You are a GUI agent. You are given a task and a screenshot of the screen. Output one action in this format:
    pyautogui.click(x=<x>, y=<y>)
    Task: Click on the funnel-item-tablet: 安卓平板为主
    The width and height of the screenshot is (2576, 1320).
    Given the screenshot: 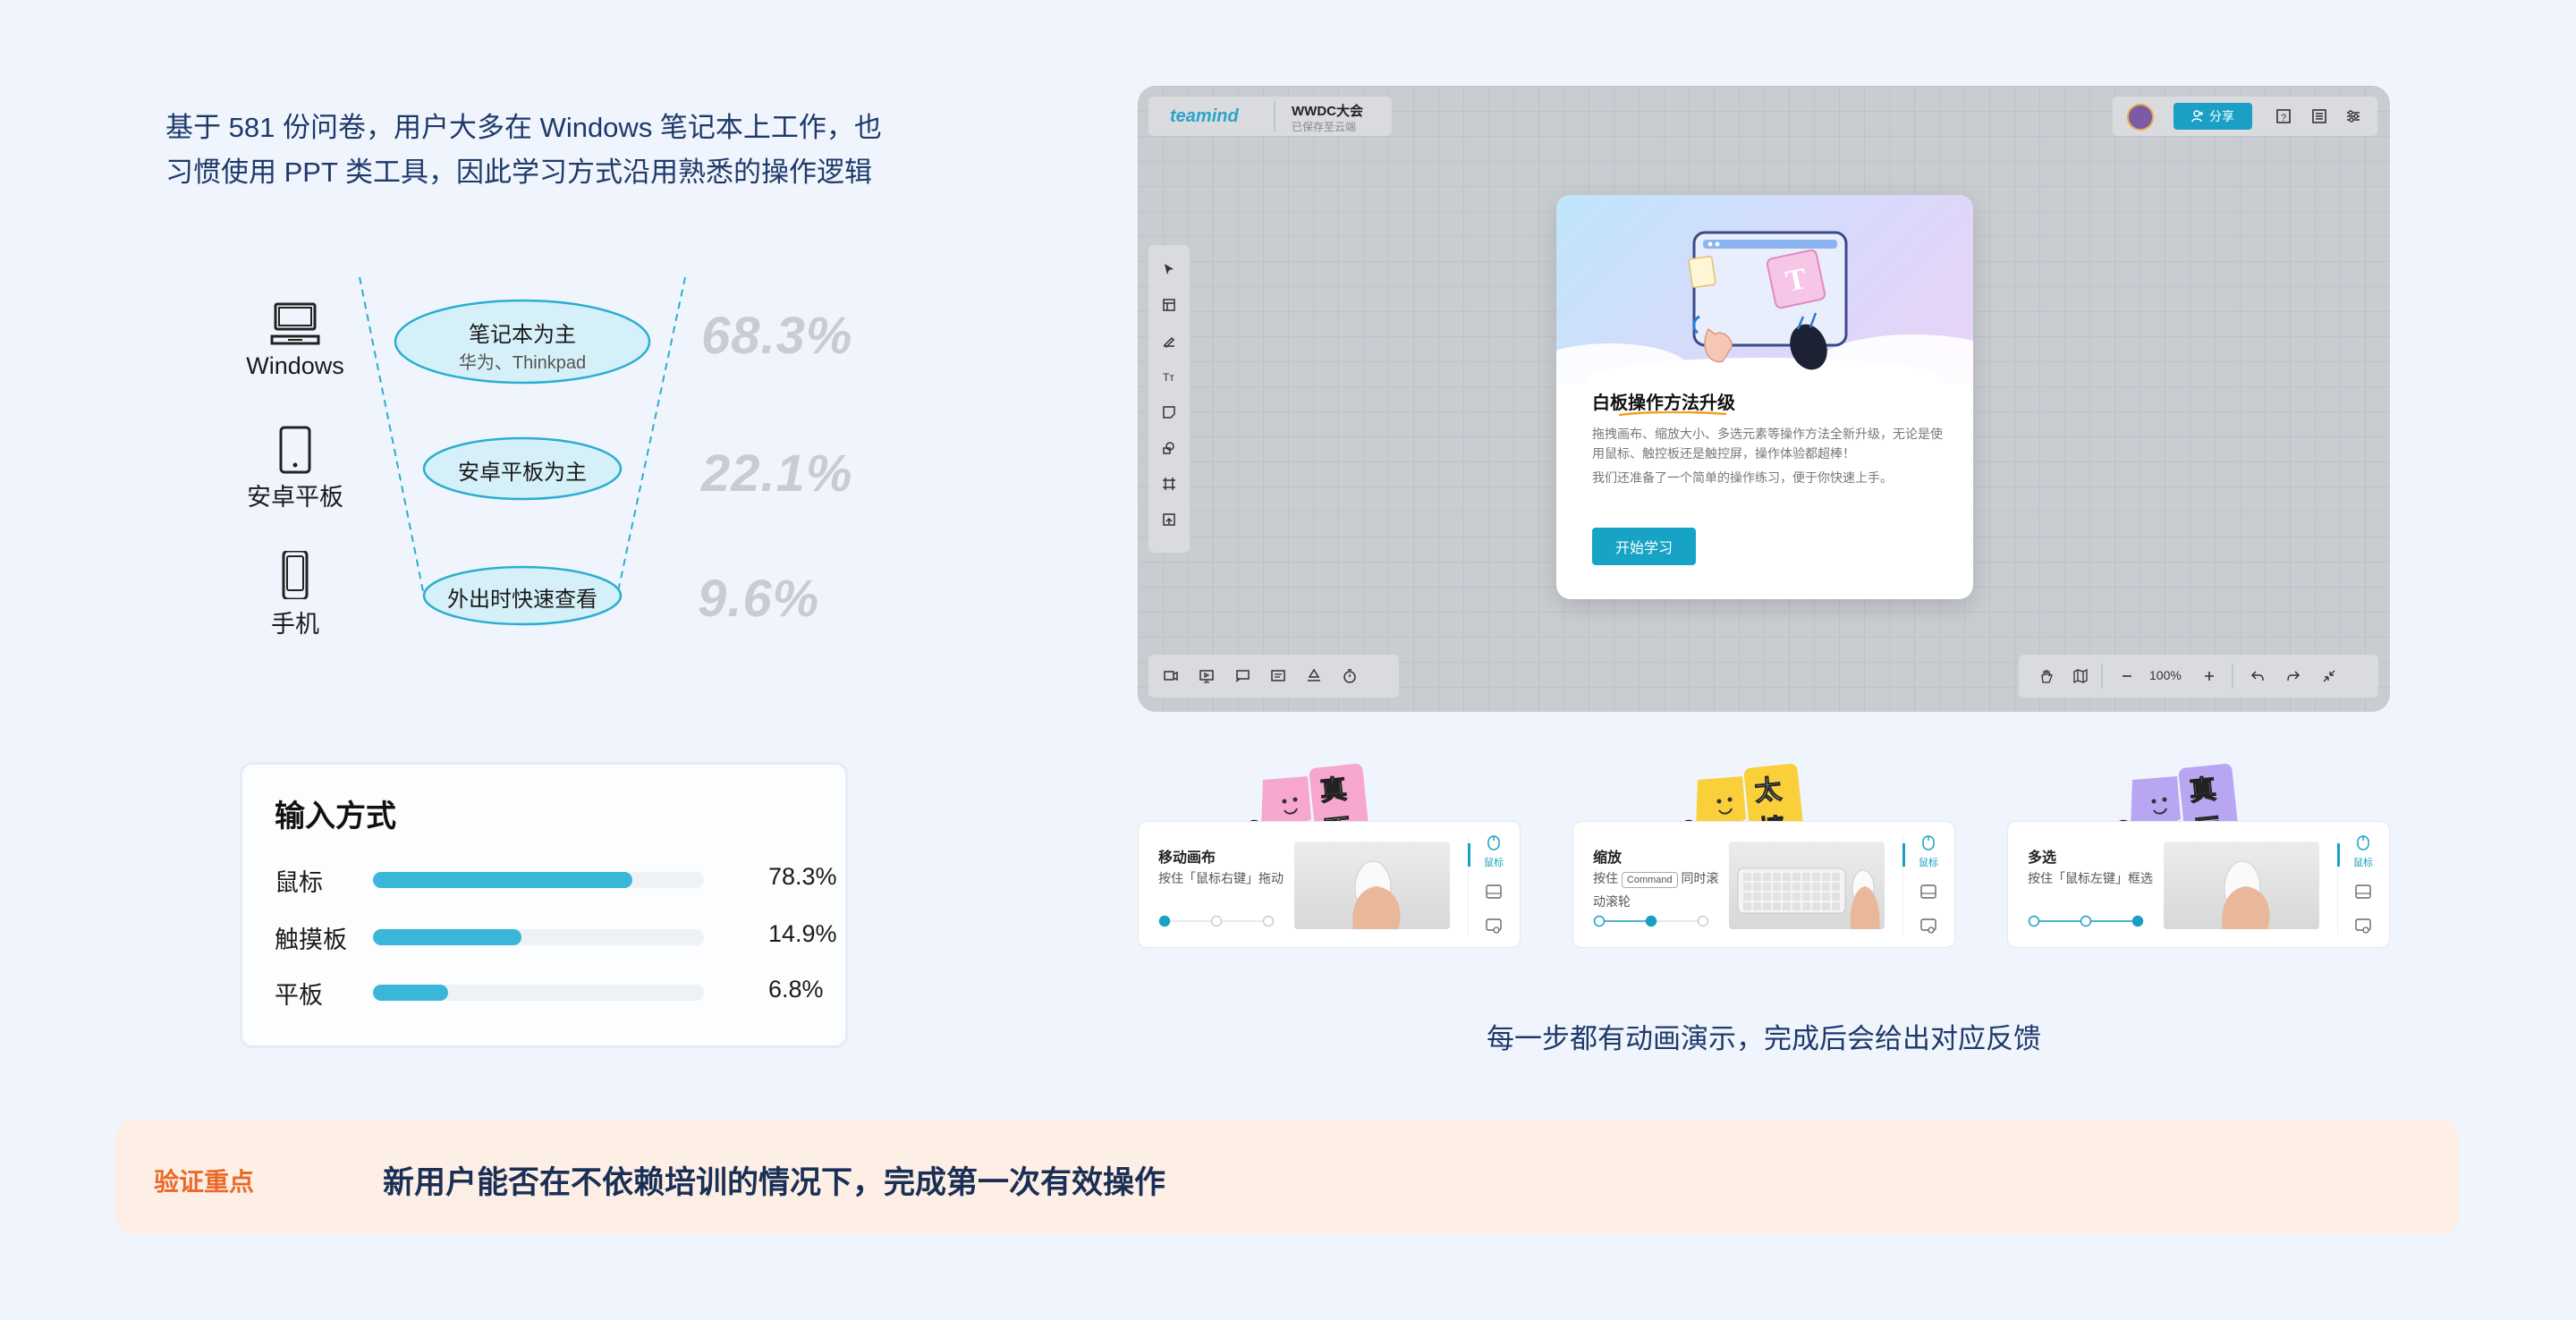 What is the action you would take?
    pyautogui.click(x=522, y=473)
    